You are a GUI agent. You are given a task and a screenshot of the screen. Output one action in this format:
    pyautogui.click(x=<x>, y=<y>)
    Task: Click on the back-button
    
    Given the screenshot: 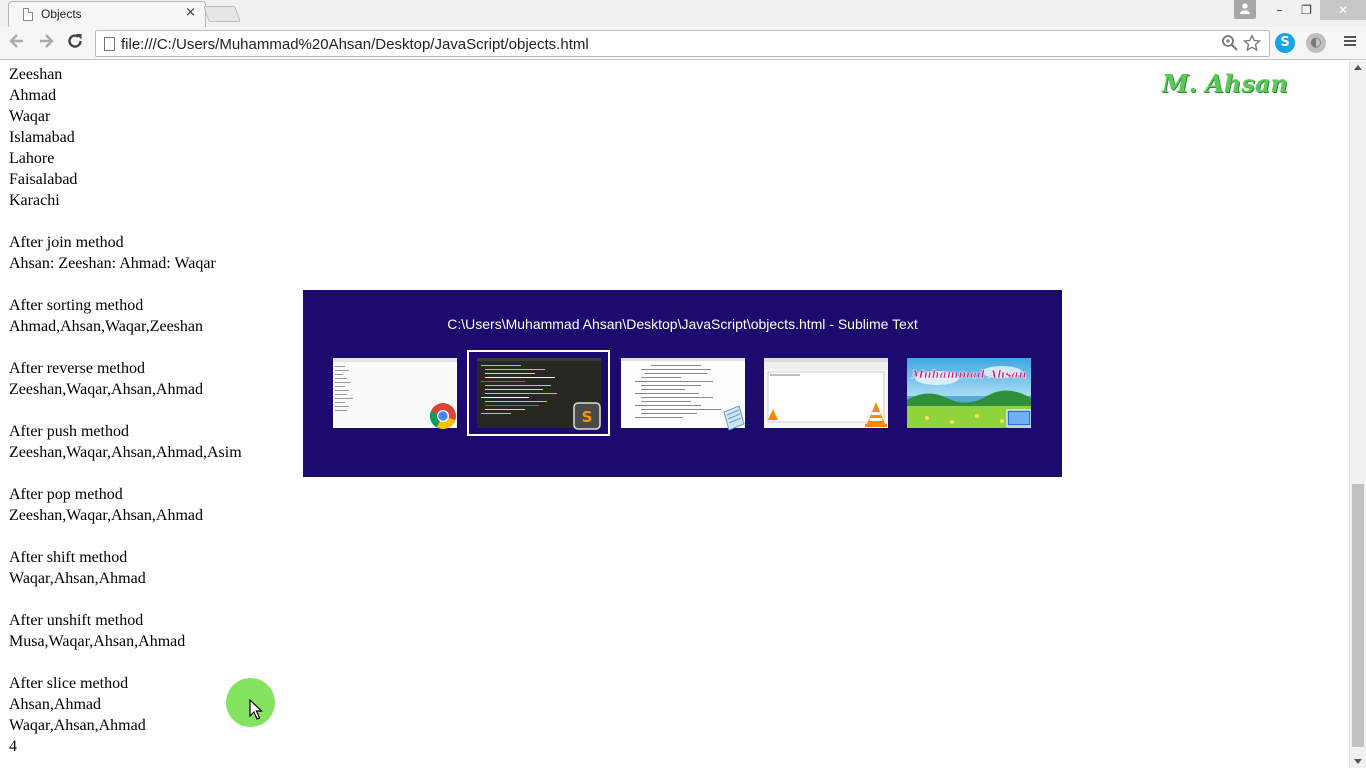 What is the action you would take?
    pyautogui.click(x=17, y=43)
    